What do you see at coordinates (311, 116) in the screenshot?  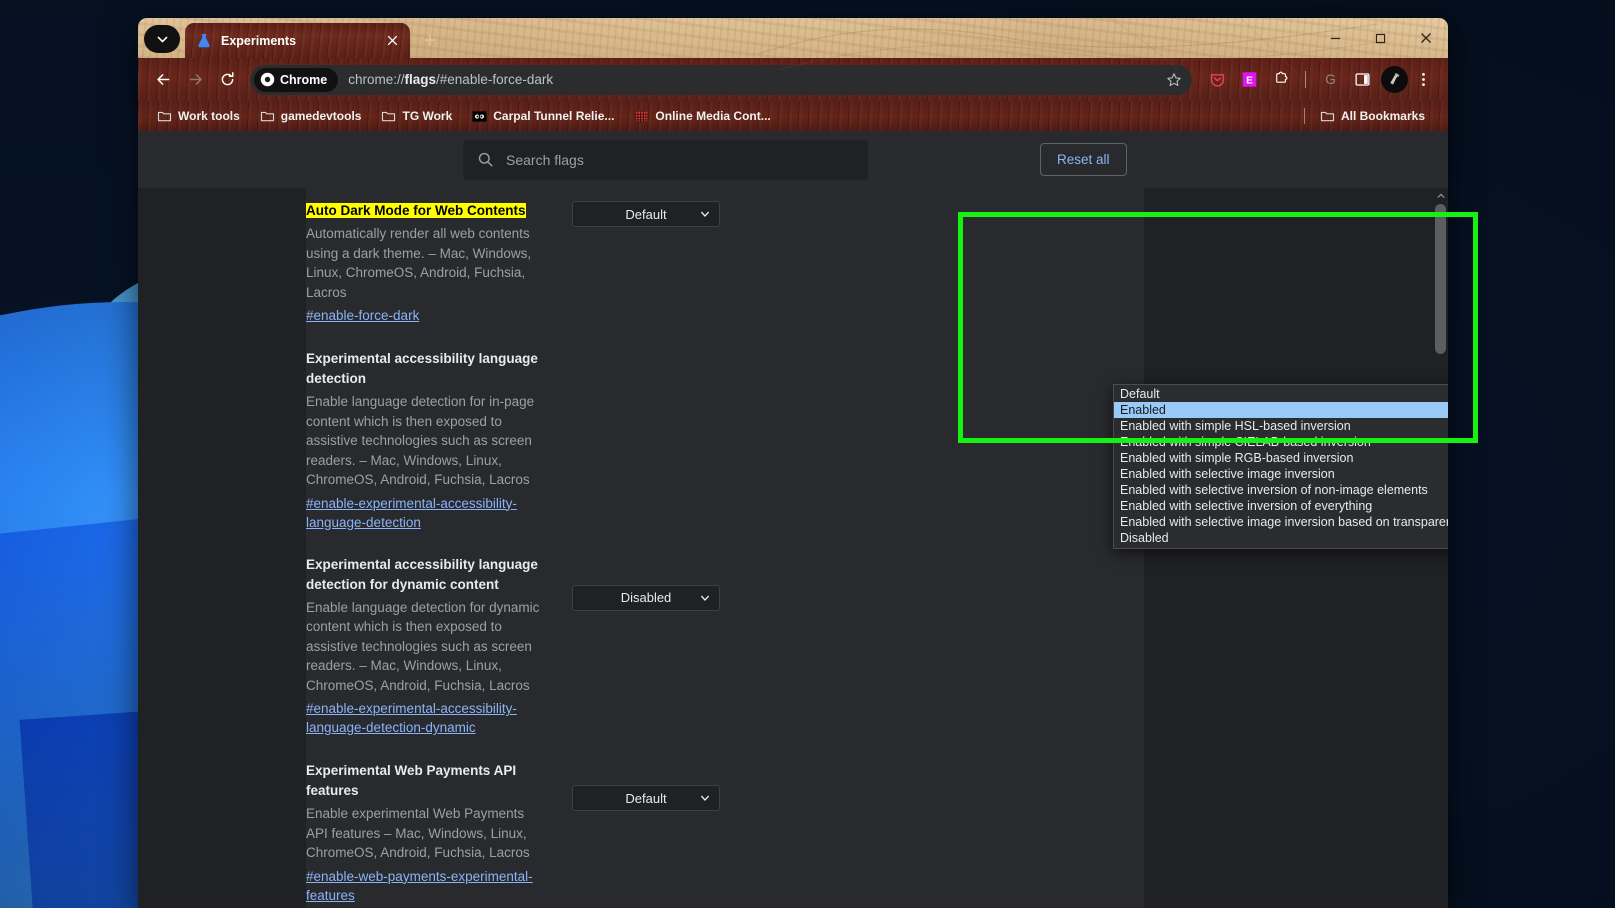 I see `bookmark-item-gamedevtools: gamedevtools` at bounding box center [311, 116].